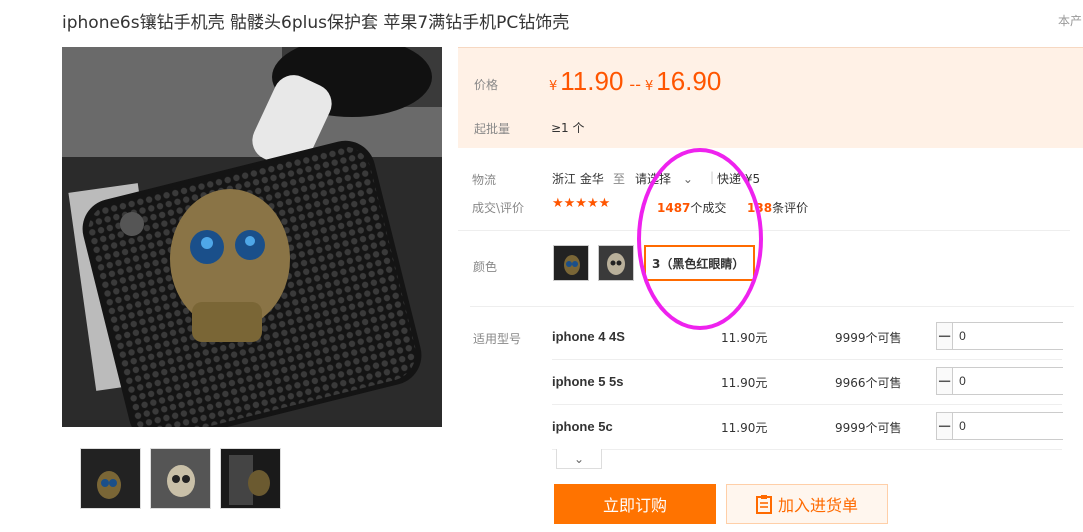 This screenshot has width=1083, height=532. I want to click on destination-select: 请选择 ⌄, so click(664, 178).